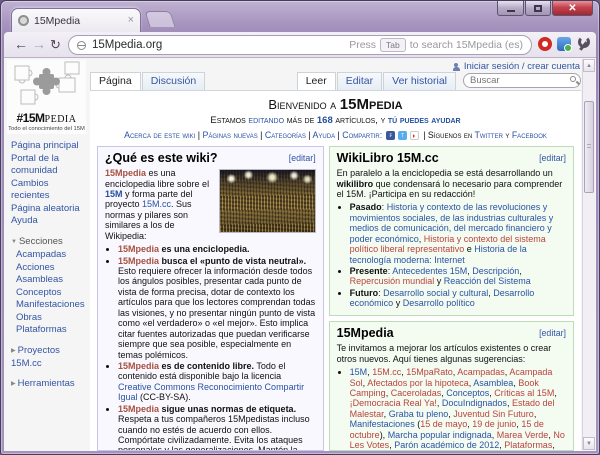  What do you see at coordinates (285, 135) in the screenshot?
I see `wiki-link: Categorías` at bounding box center [285, 135].